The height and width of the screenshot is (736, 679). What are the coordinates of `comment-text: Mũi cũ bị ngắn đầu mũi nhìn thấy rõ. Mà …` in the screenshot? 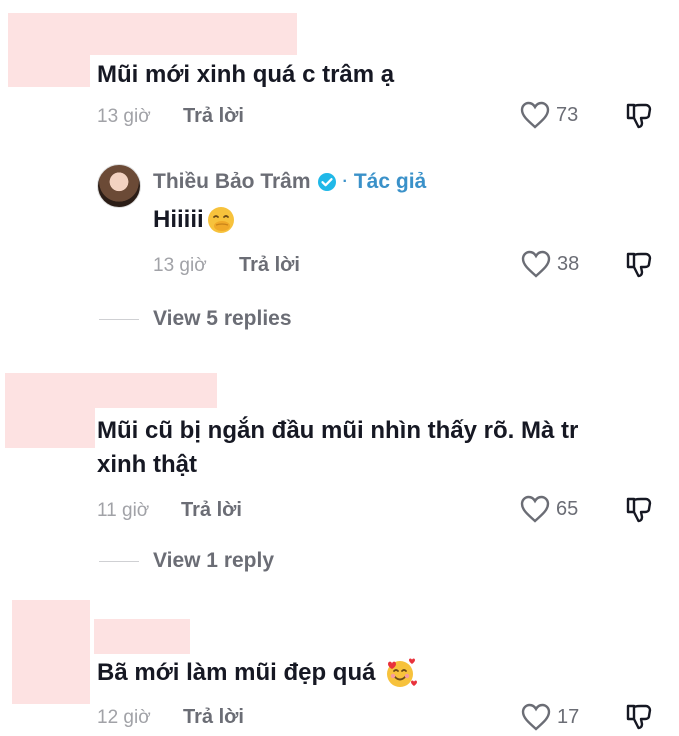 It's located at (338, 447).